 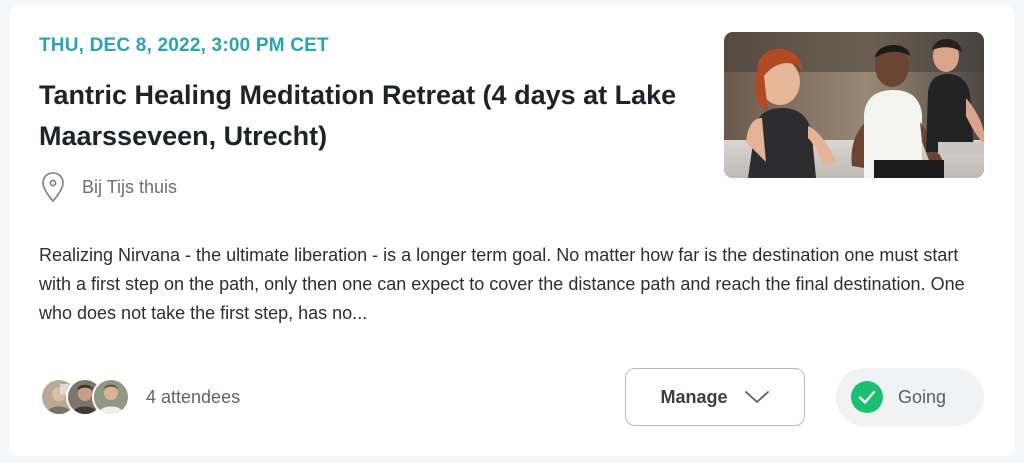 What do you see at coordinates (867, 397) in the screenshot?
I see `check-circle-icon` at bounding box center [867, 397].